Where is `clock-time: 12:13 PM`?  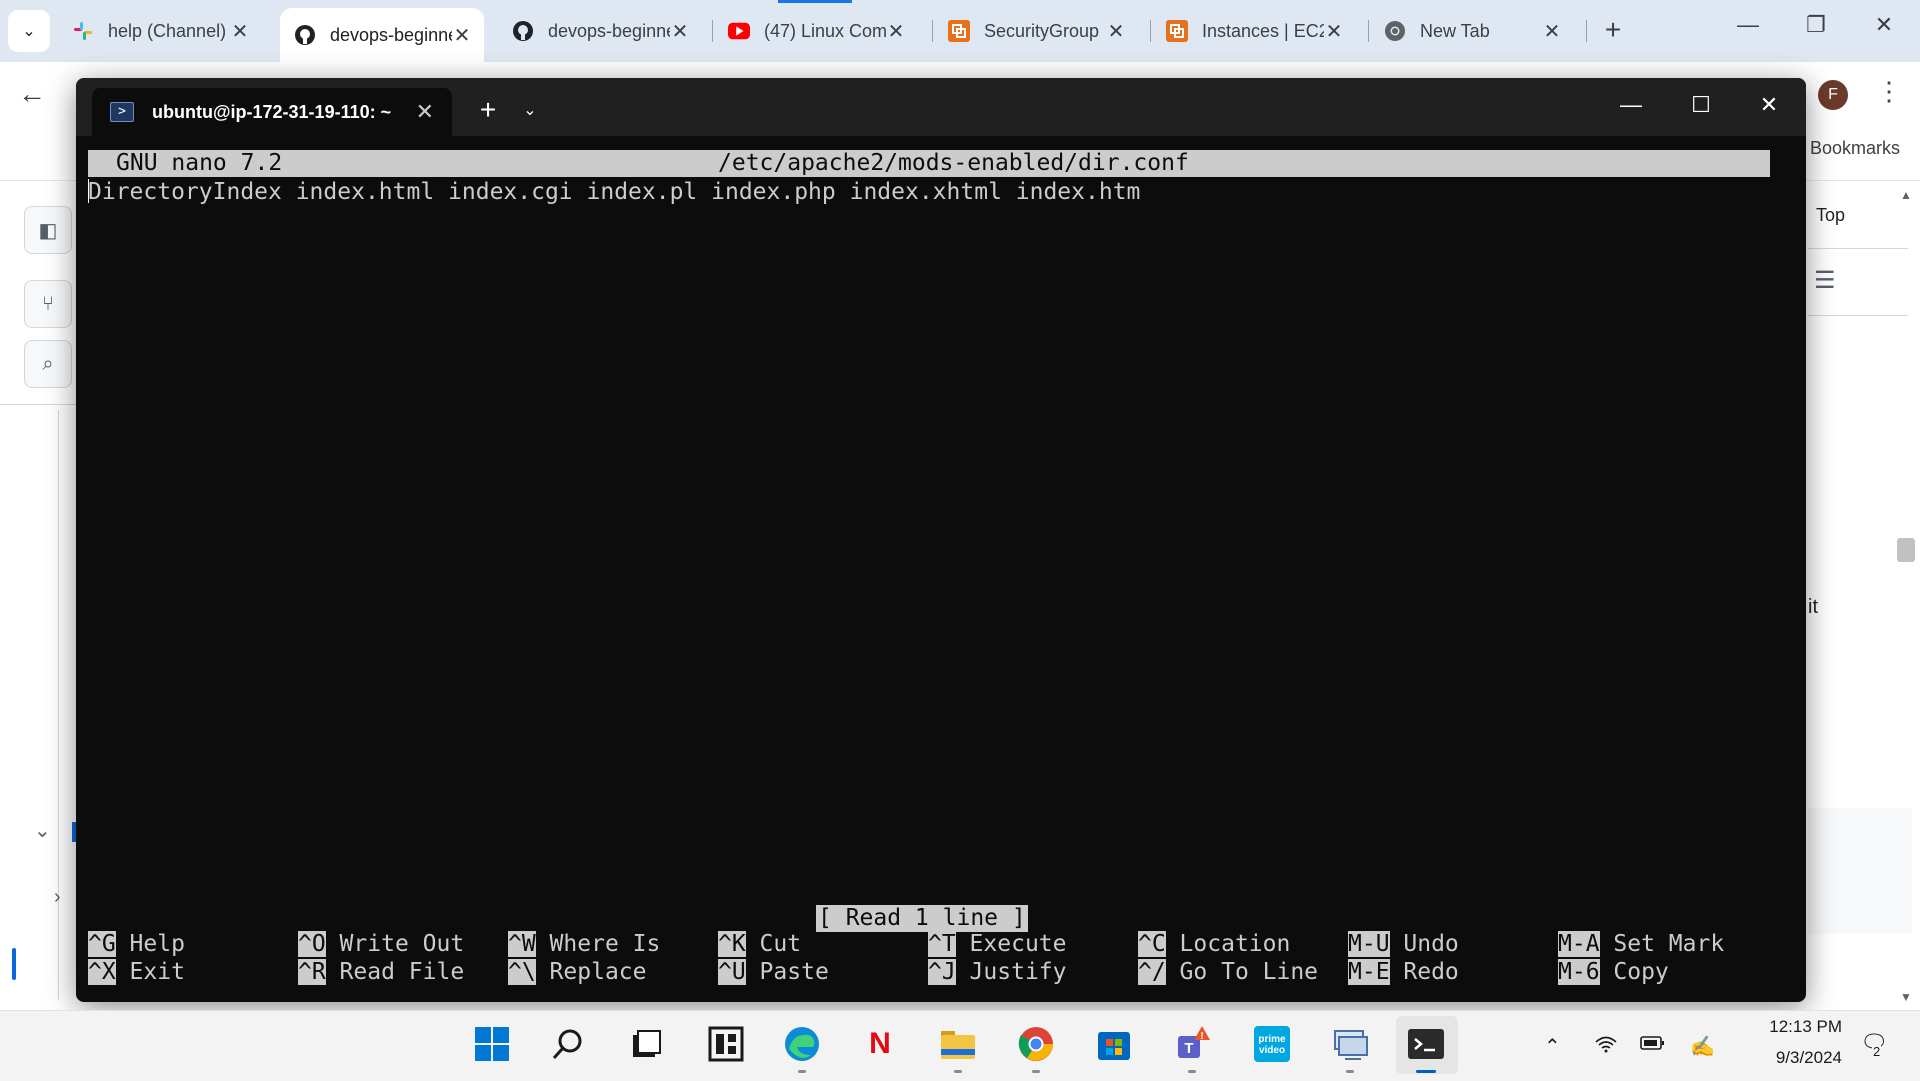
clock-time: 12:13 PM is located at coordinates (1797, 1027).